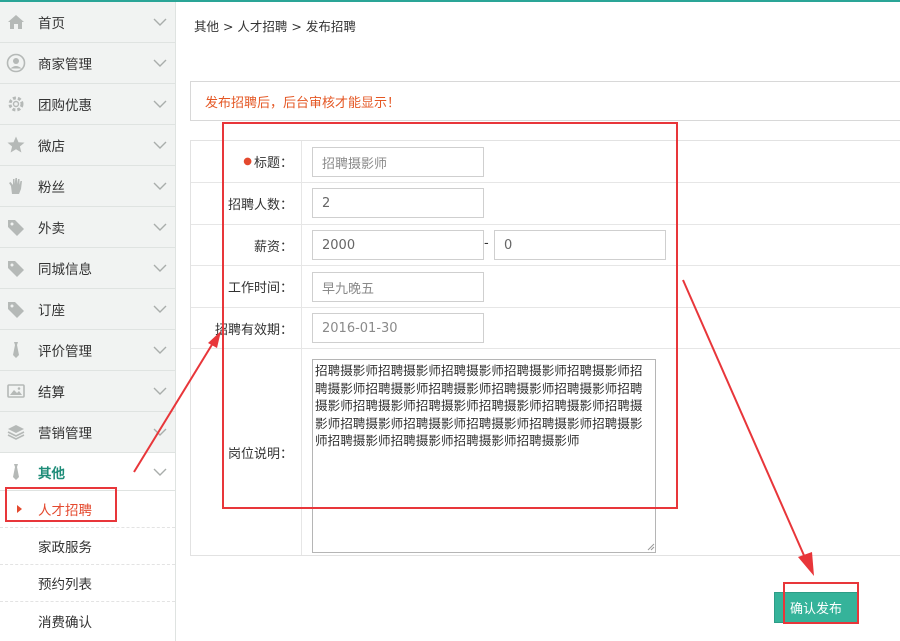  Describe the element at coordinates (87, 22) in the screenshot. I see `sidebar-item-home: 首页` at that location.